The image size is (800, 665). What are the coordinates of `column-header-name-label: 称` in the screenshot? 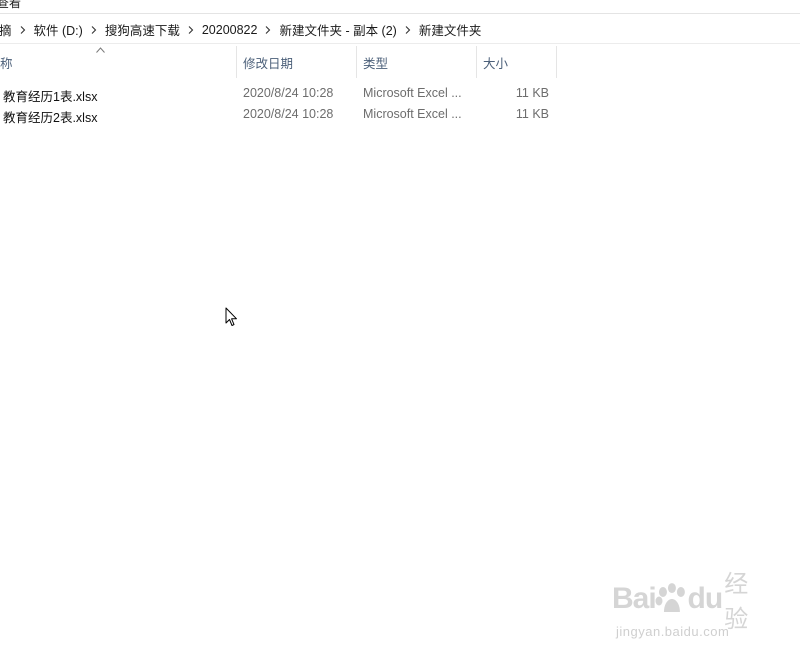 It's located at (6, 63).